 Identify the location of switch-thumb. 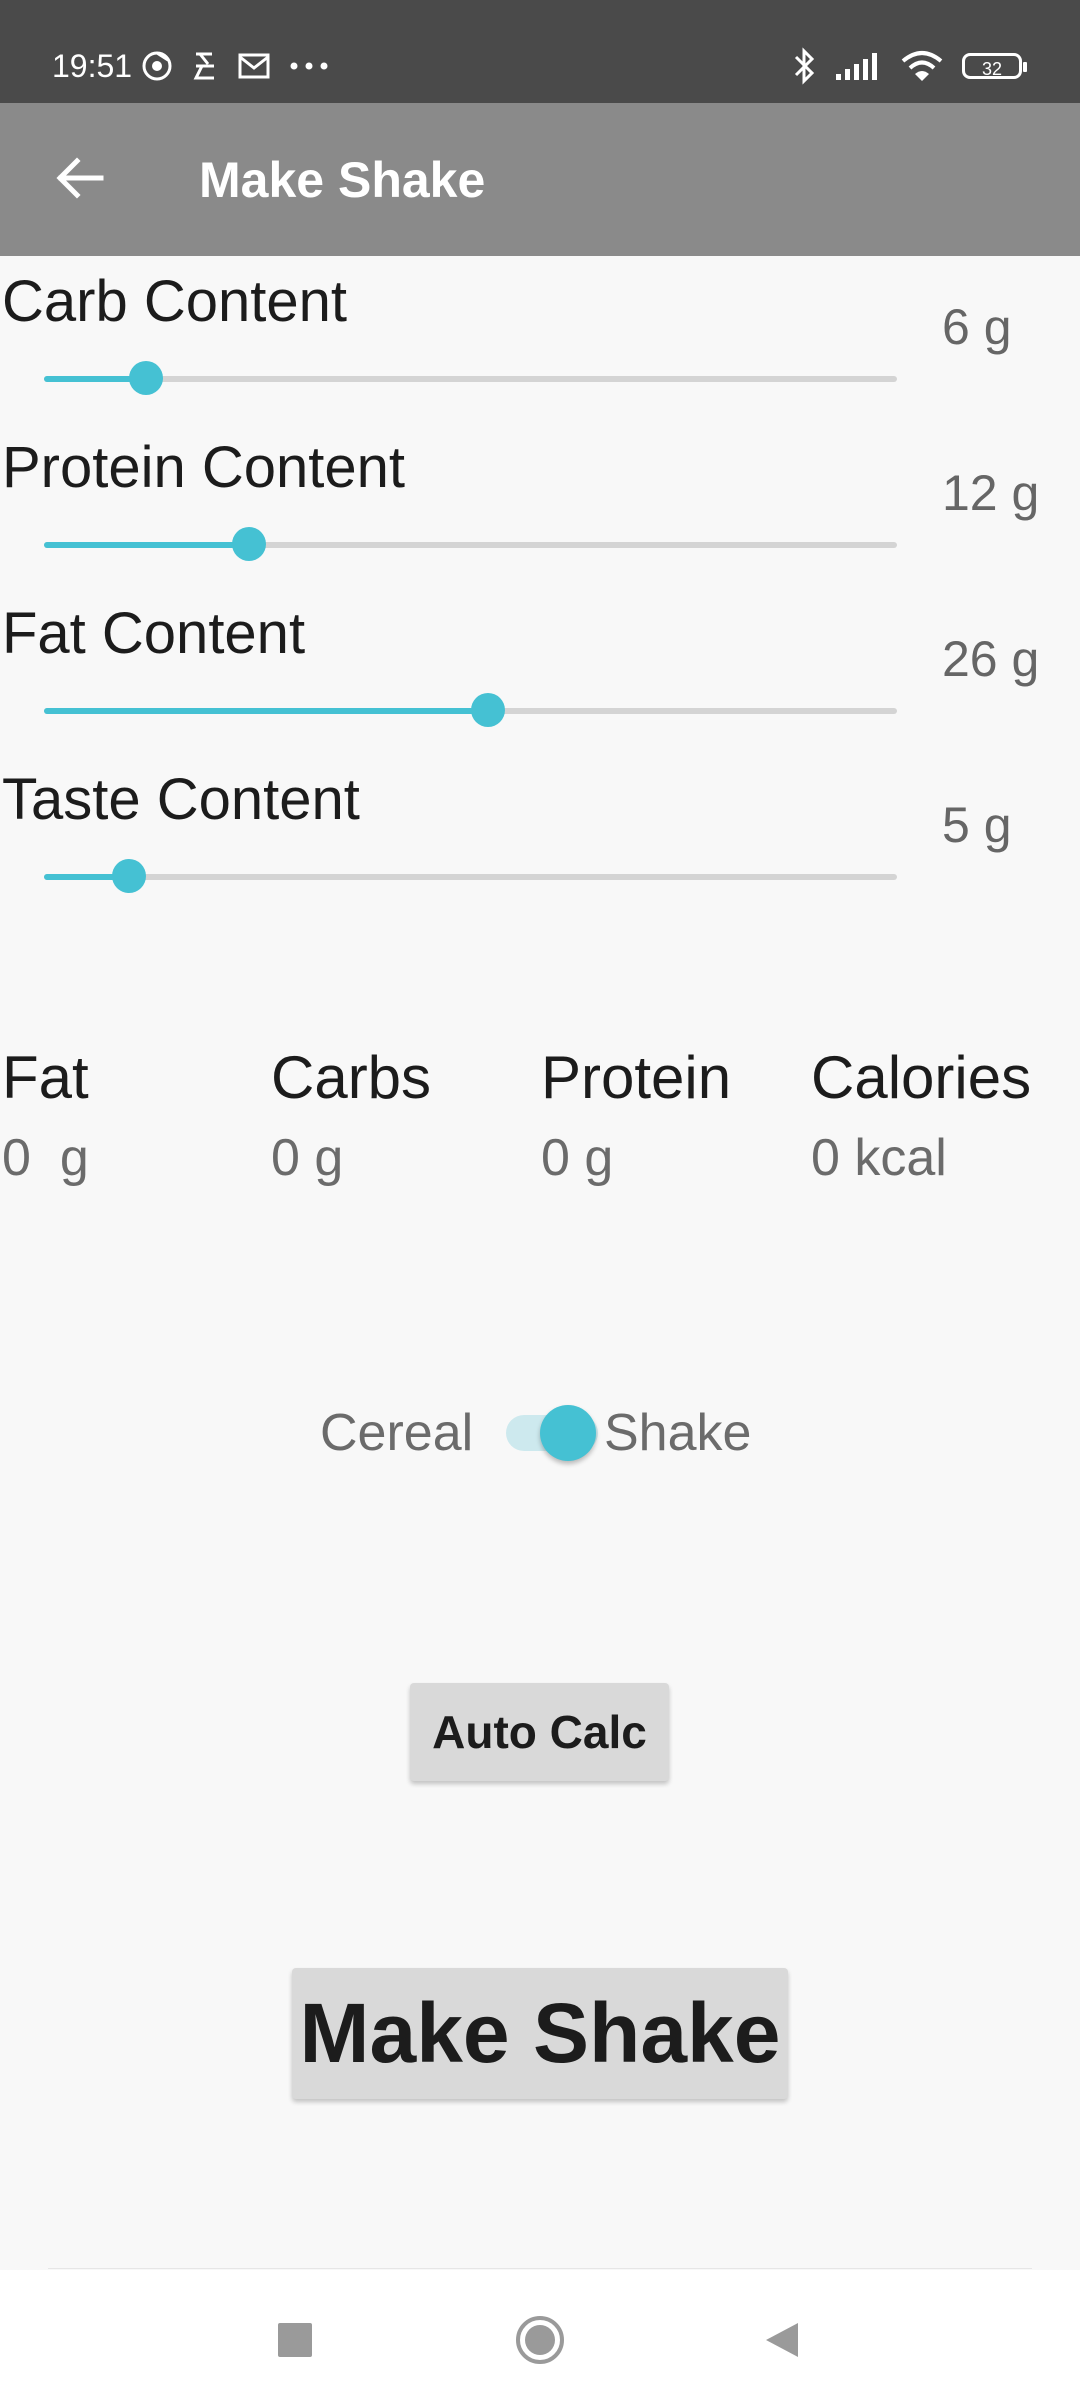
(568, 1433).